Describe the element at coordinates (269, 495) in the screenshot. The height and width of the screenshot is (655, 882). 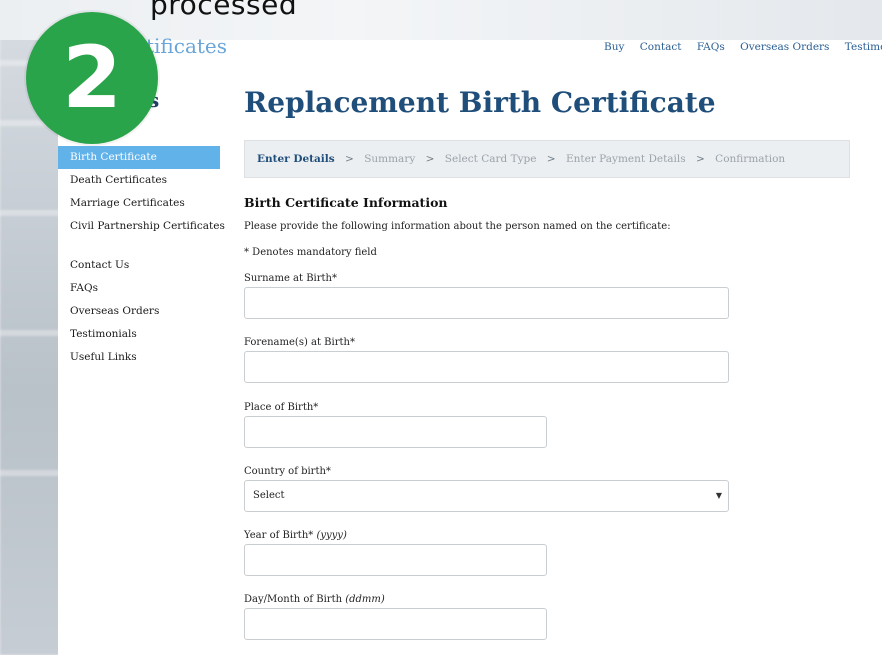
I see `country-select-value: Select` at that location.